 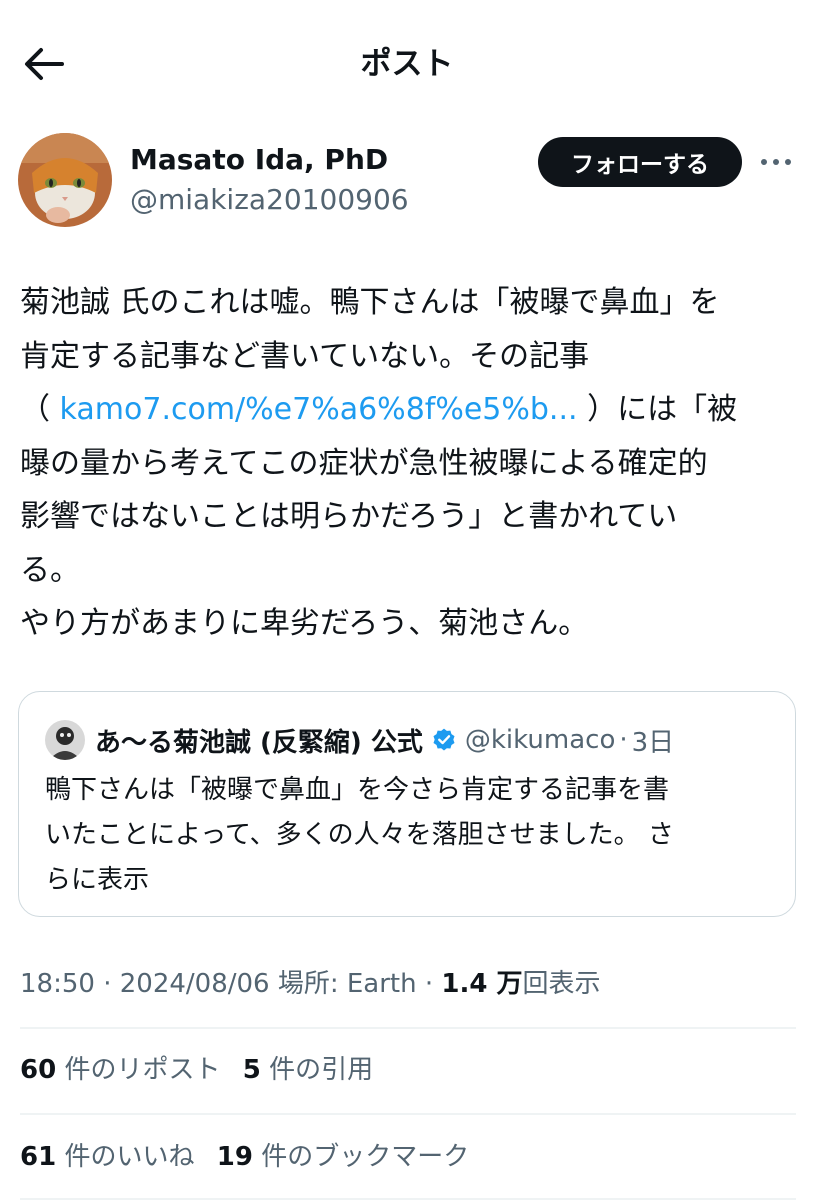 What do you see at coordinates (305, 356) in the screenshot?
I see `tweet-line: 肯定する記事など書いていない。その記事` at bounding box center [305, 356].